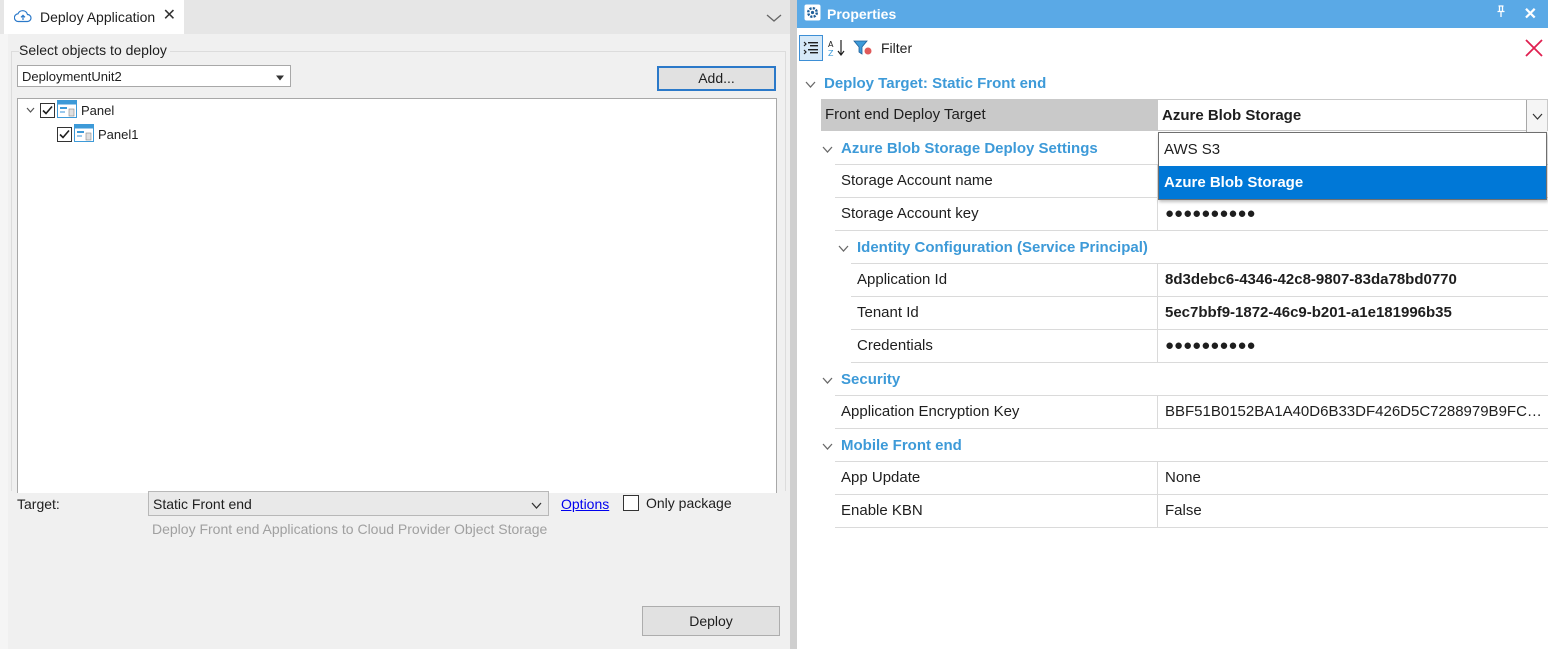 The height and width of the screenshot is (649, 1548). I want to click on close-icon: ✕, so click(1530, 14).